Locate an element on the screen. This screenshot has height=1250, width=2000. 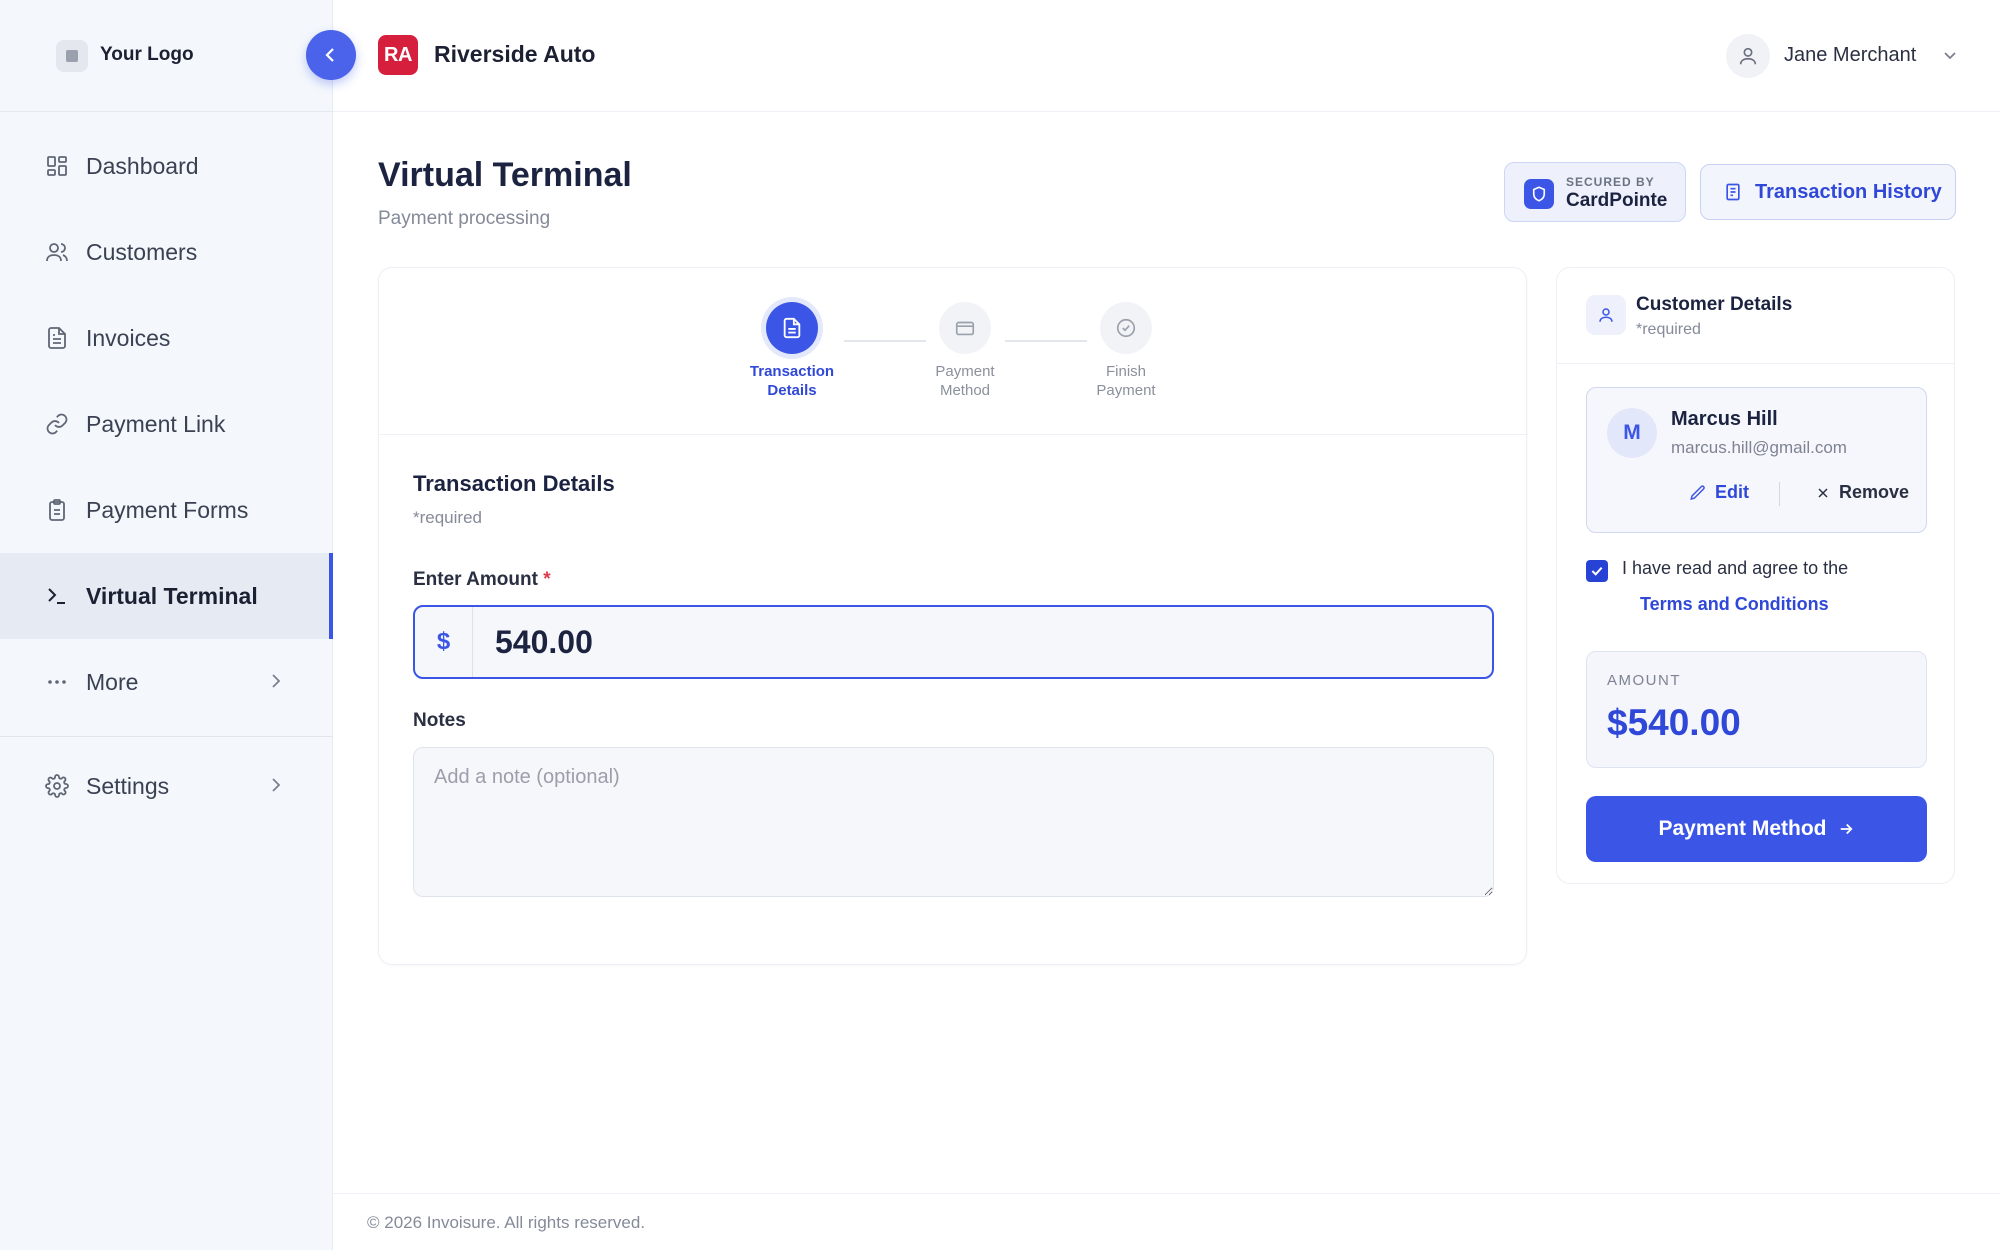
logo-text: Your Logo is located at coordinates (147, 54).